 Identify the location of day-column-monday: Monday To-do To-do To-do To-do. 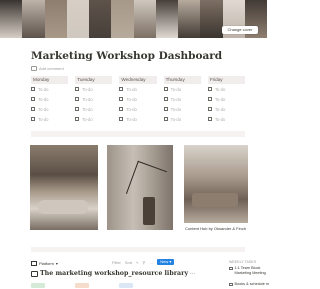
(50, 100).